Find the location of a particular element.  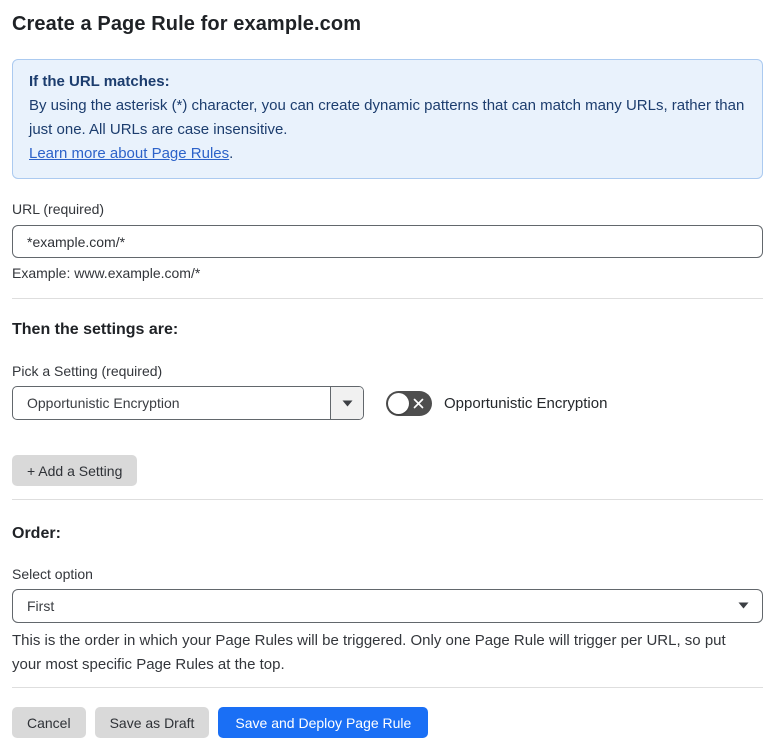

setting-select-arrow is located at coordinates (346, 403).